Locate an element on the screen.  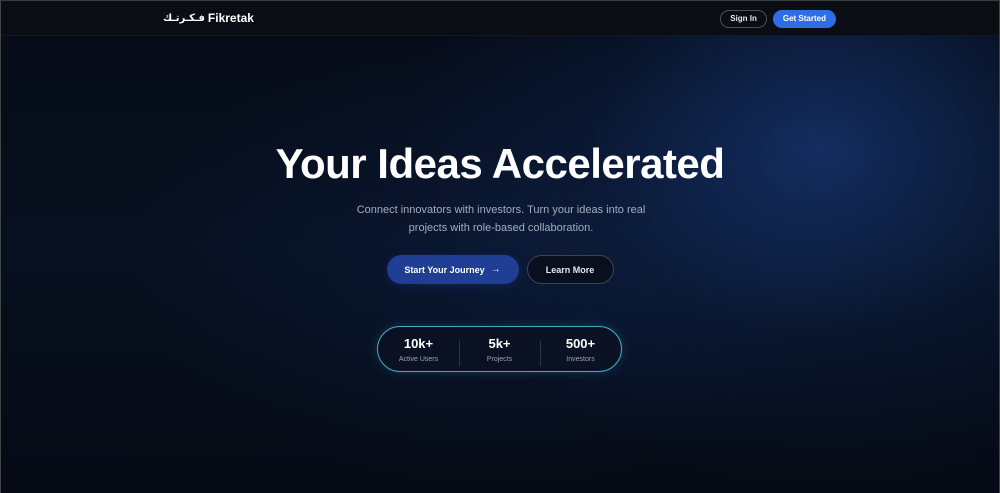
stat-label: Projects is located at coordinates (499, 359).